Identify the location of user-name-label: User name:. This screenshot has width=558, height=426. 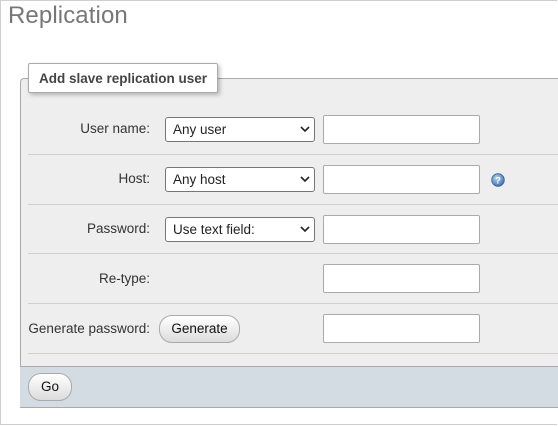
(115, 128).